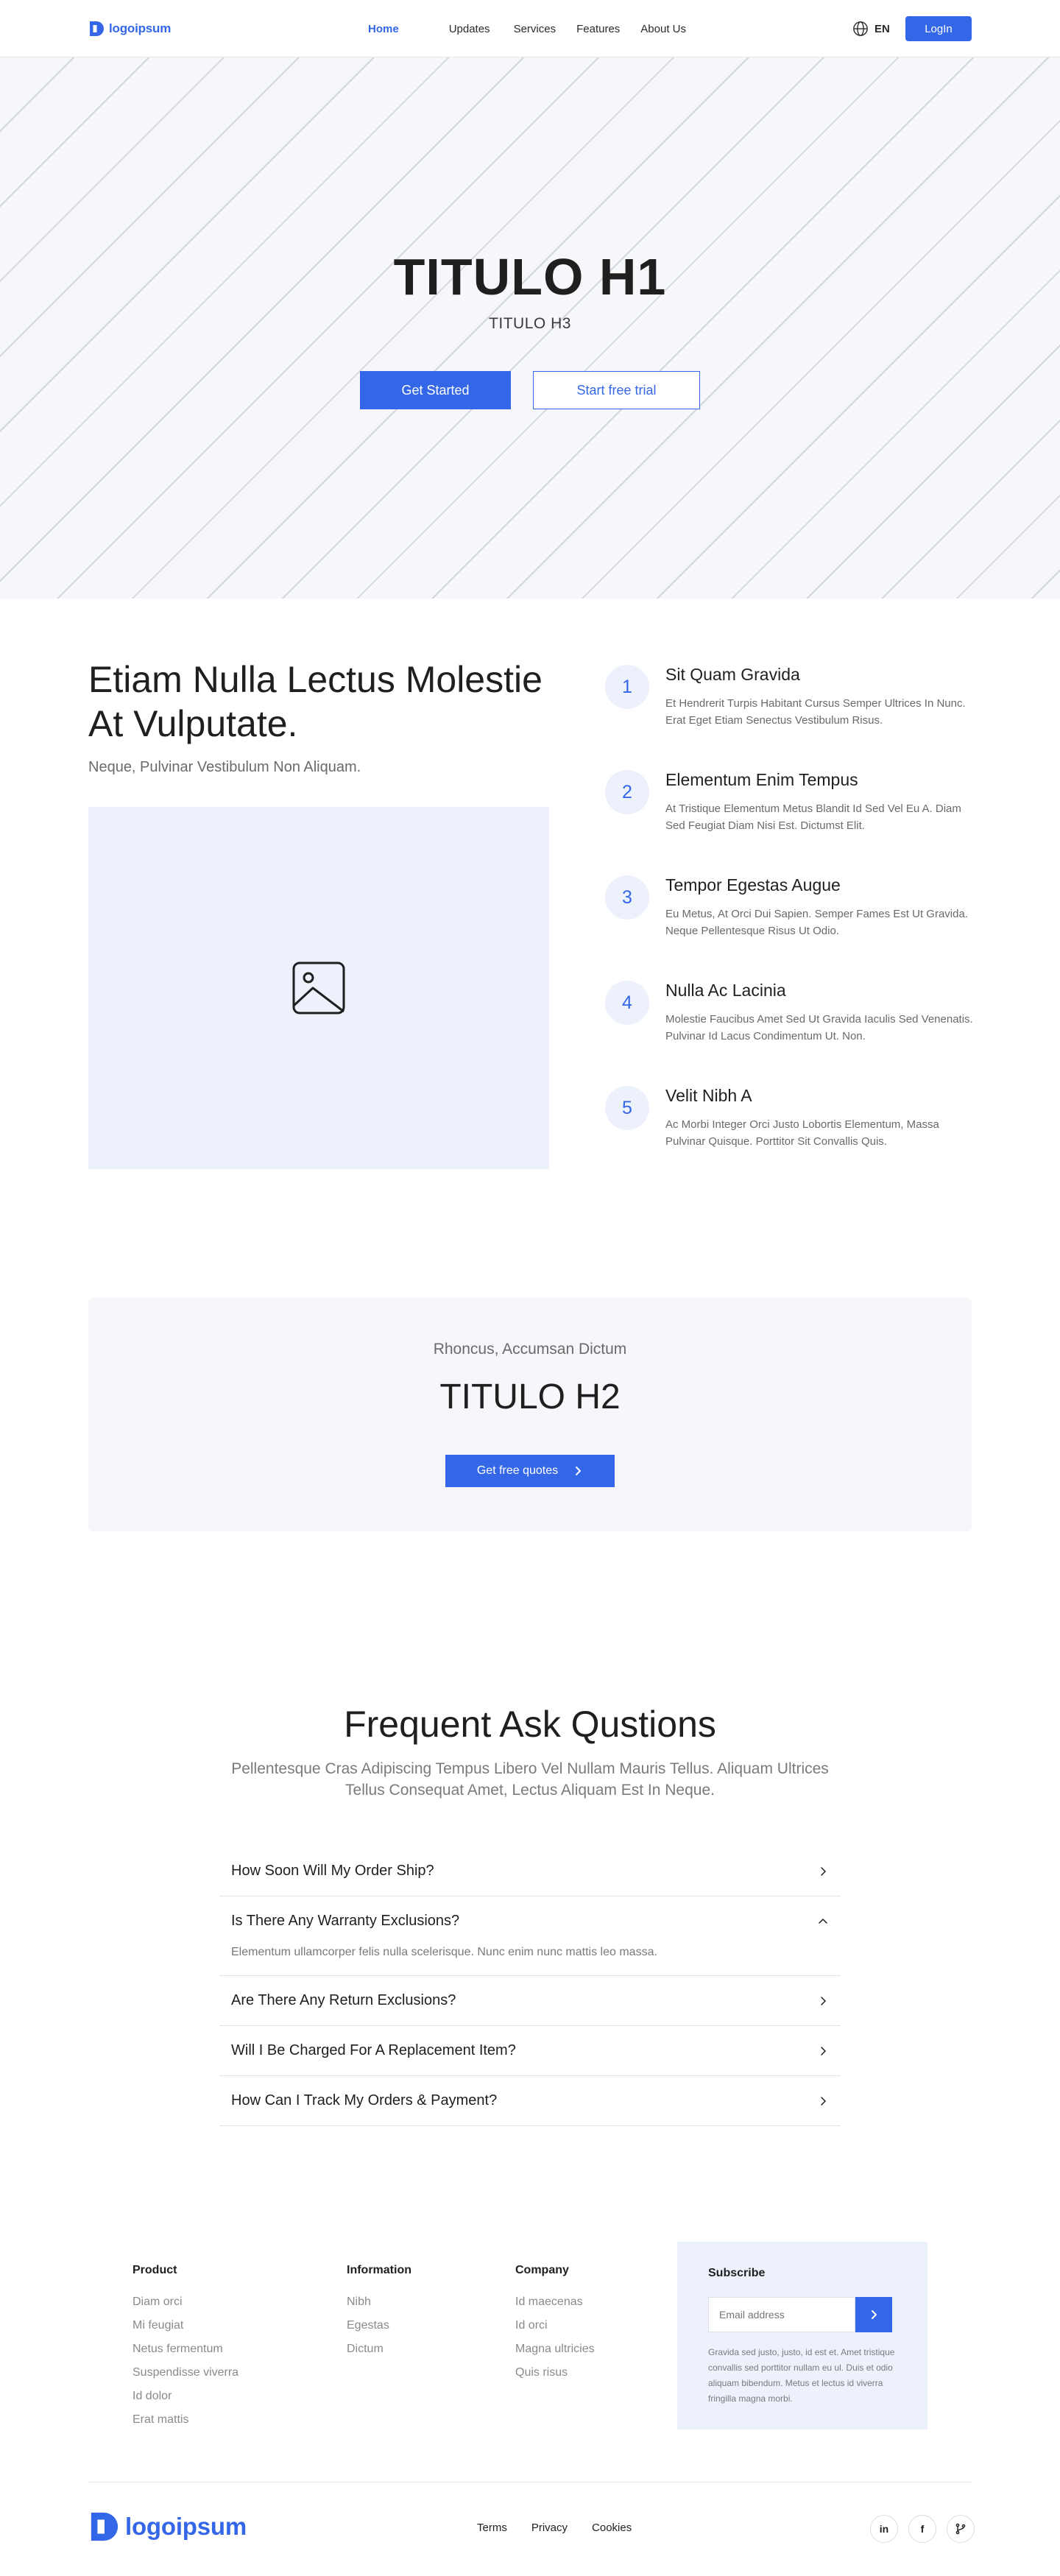 The image size is (1060, 2576). Describe the element at coordinates (318, 987) in the screenshot. I see `image-placeholder-icon` at that location.